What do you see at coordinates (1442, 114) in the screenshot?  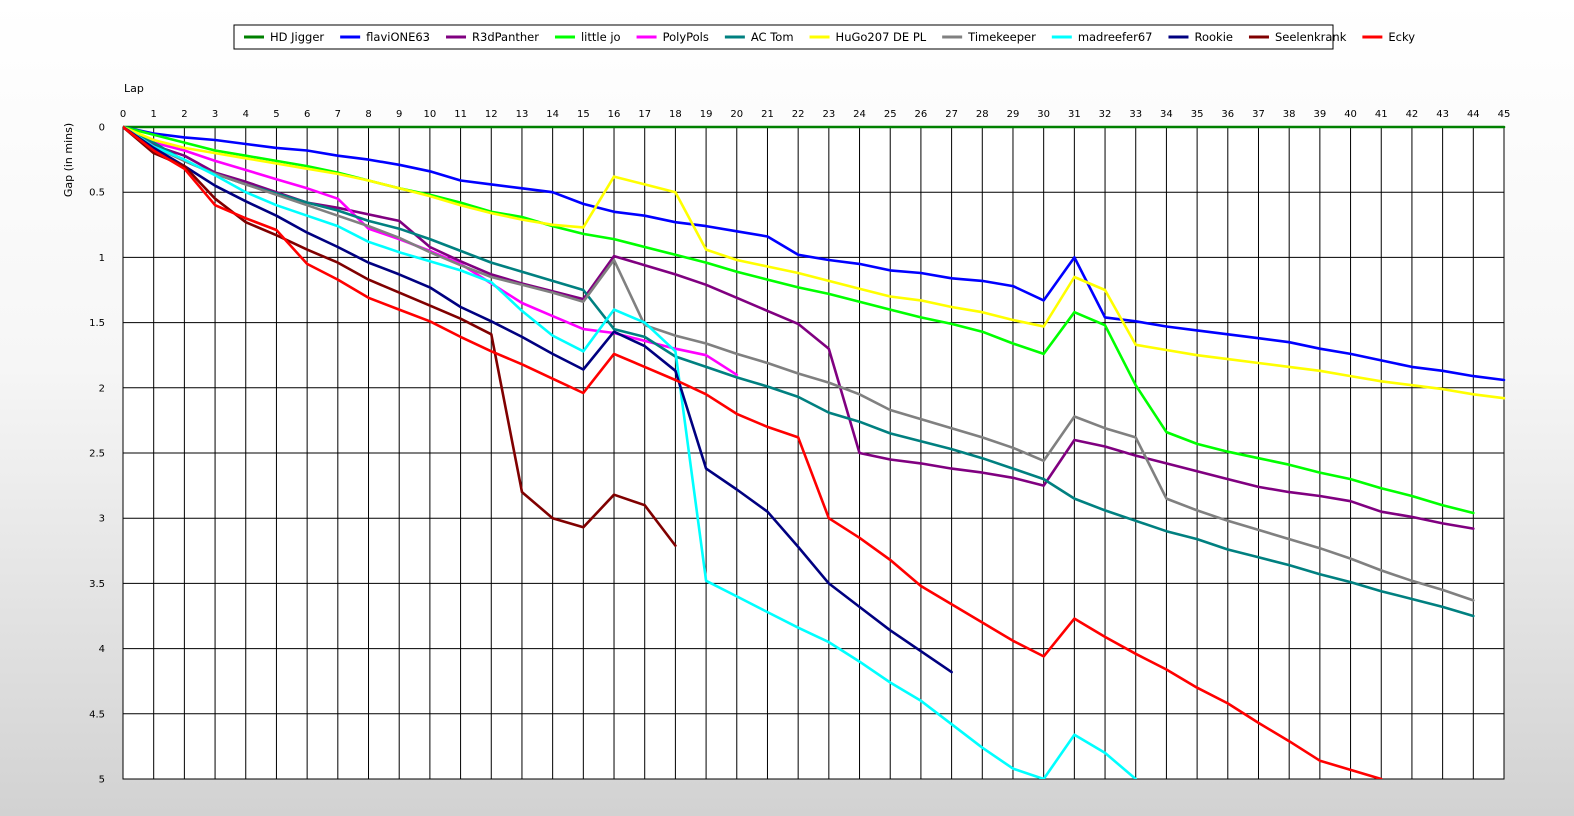 I see `x-tick-label: 43` at bounding box center [1442, 114].